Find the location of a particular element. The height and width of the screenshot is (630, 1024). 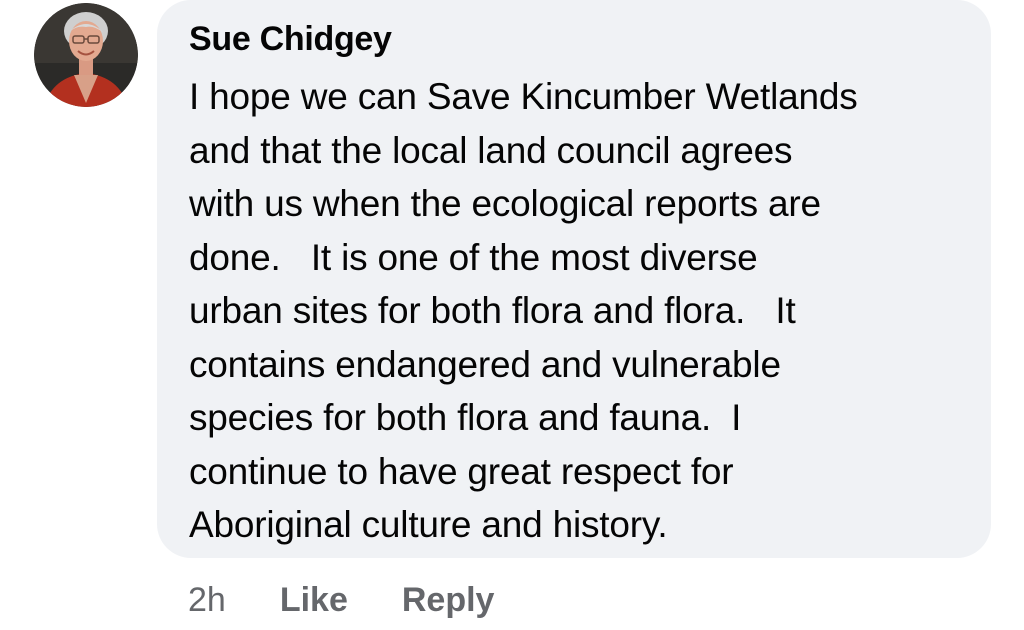

comment-actions: 2h Like Reply is located at coordinates (341, 600).